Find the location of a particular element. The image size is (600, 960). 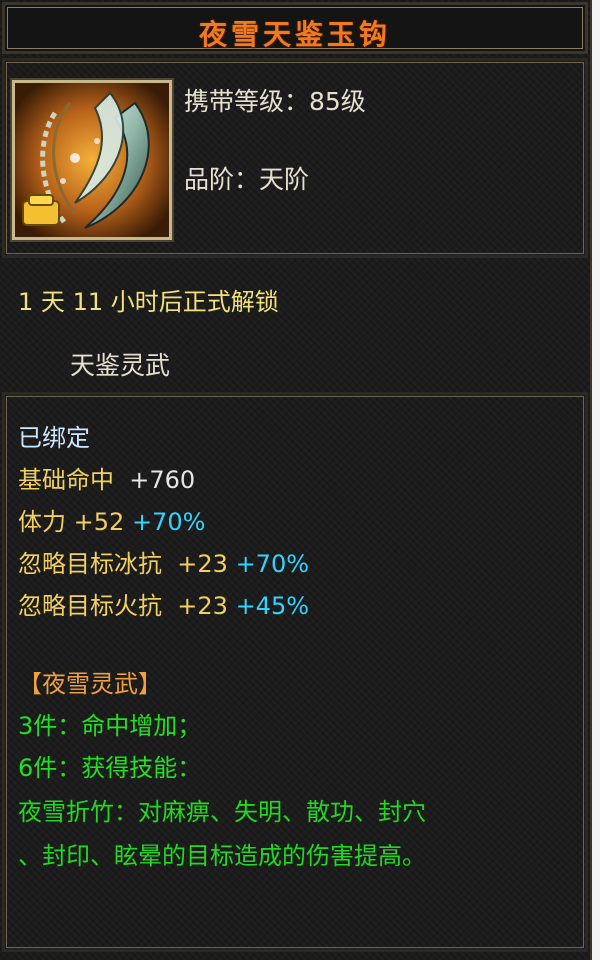

bind-status: 已绑定 is located at coordinates (54, 438).